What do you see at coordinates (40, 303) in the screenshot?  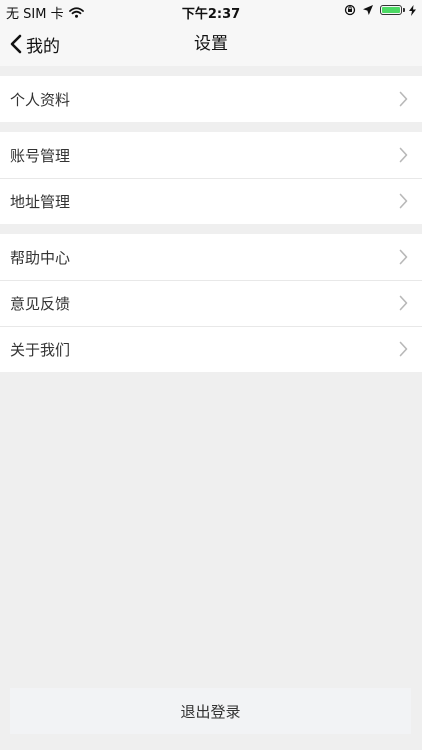 I see `settings-item-label: 意见反馈` at bounding box center [40, 303].